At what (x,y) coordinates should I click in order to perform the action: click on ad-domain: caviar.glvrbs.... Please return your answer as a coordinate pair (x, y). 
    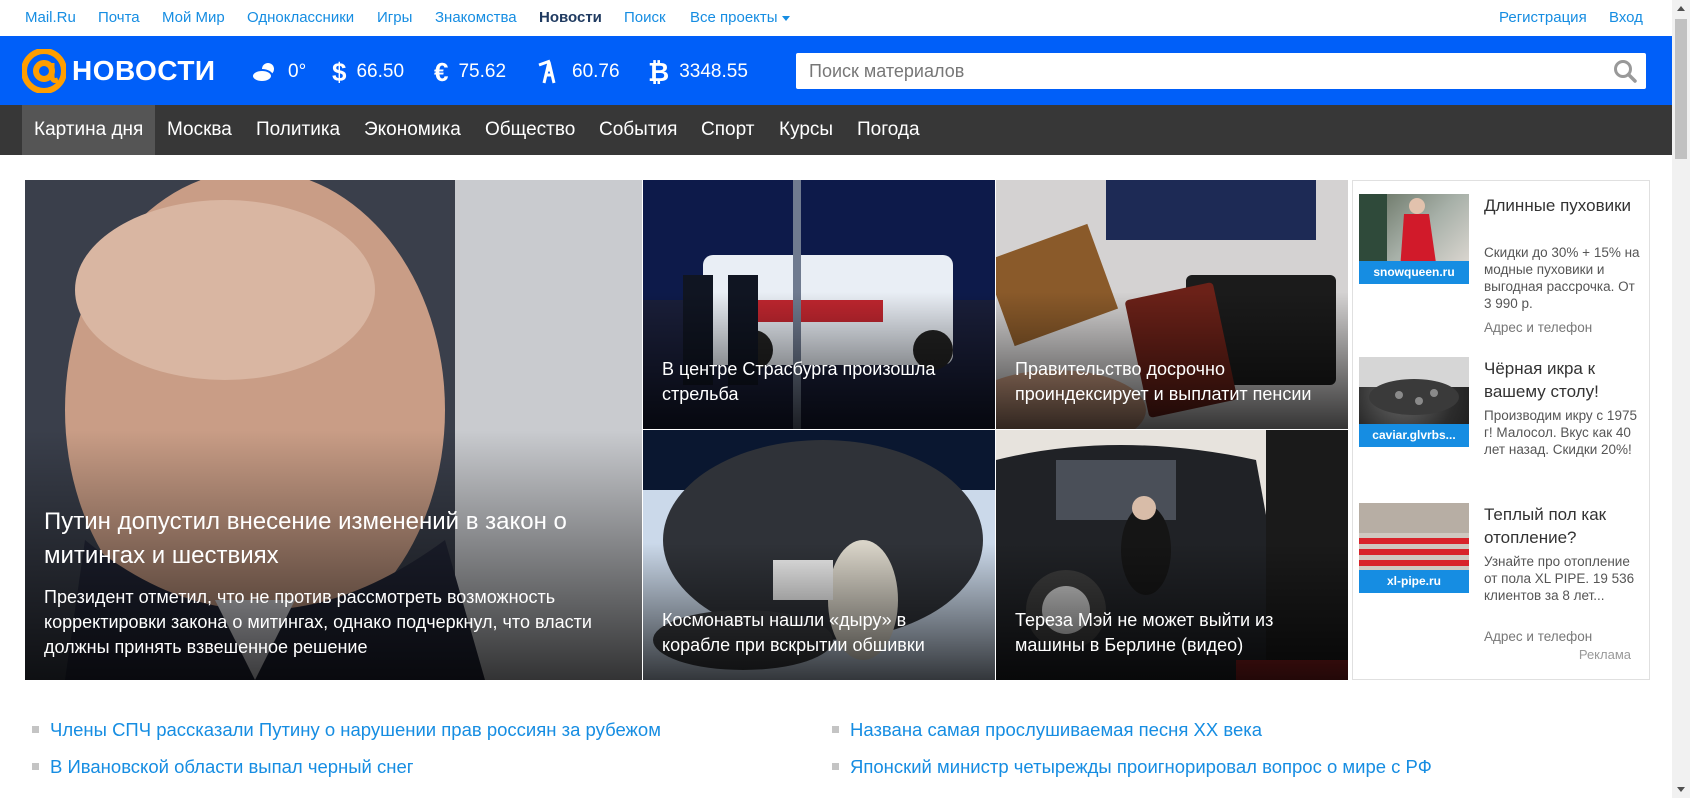
    Looking at the image, I should click on (1414, 435).